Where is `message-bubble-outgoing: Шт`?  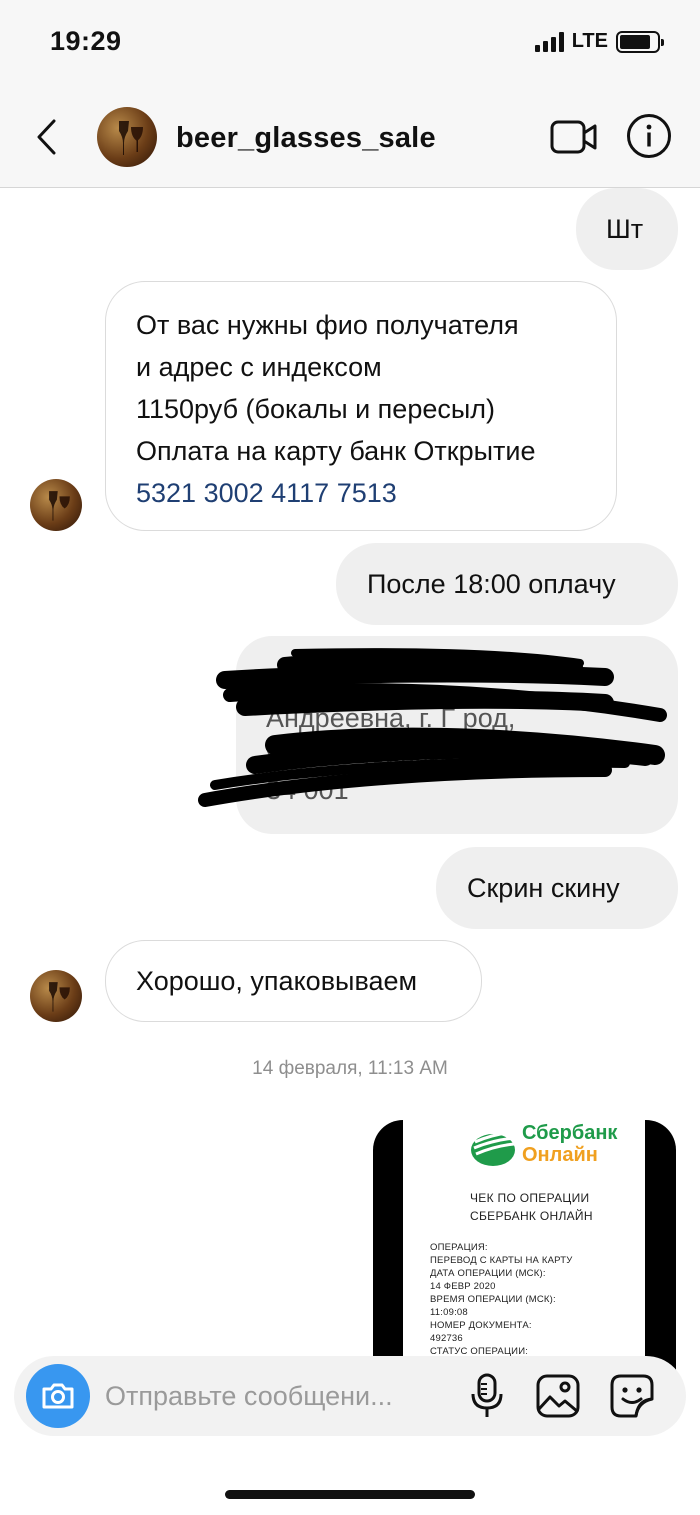 message-bubble-outgoing: Шт is located at coordinates (627, 229).